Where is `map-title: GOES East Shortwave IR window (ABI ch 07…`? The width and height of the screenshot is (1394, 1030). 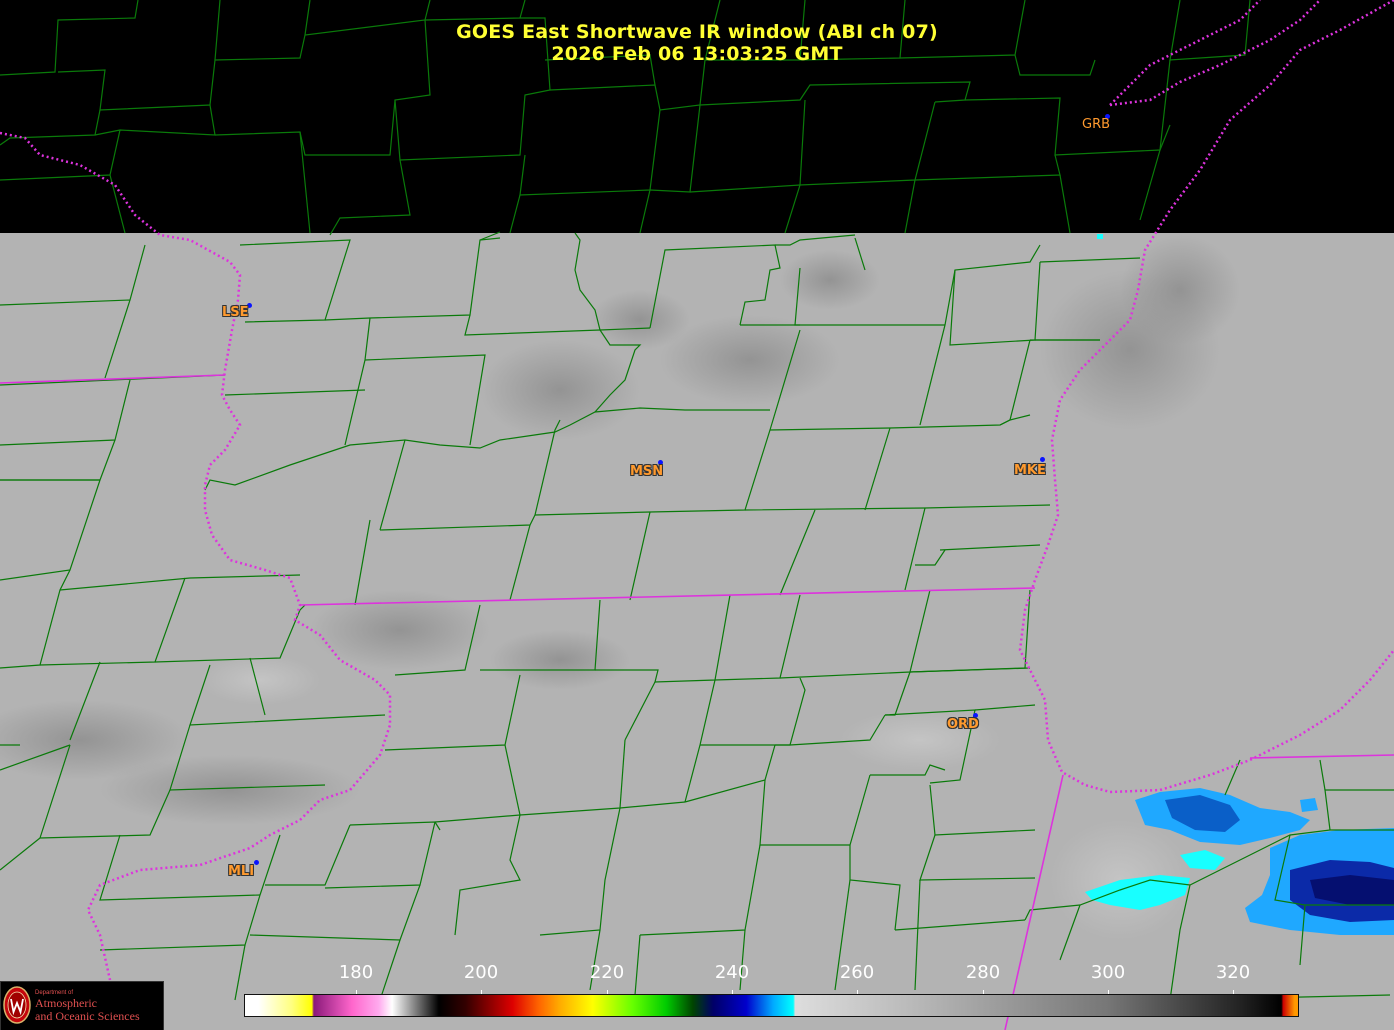
map-title: GOES East Shortwave IR window (ABI ch 07… is located at coordinates (697, 32).